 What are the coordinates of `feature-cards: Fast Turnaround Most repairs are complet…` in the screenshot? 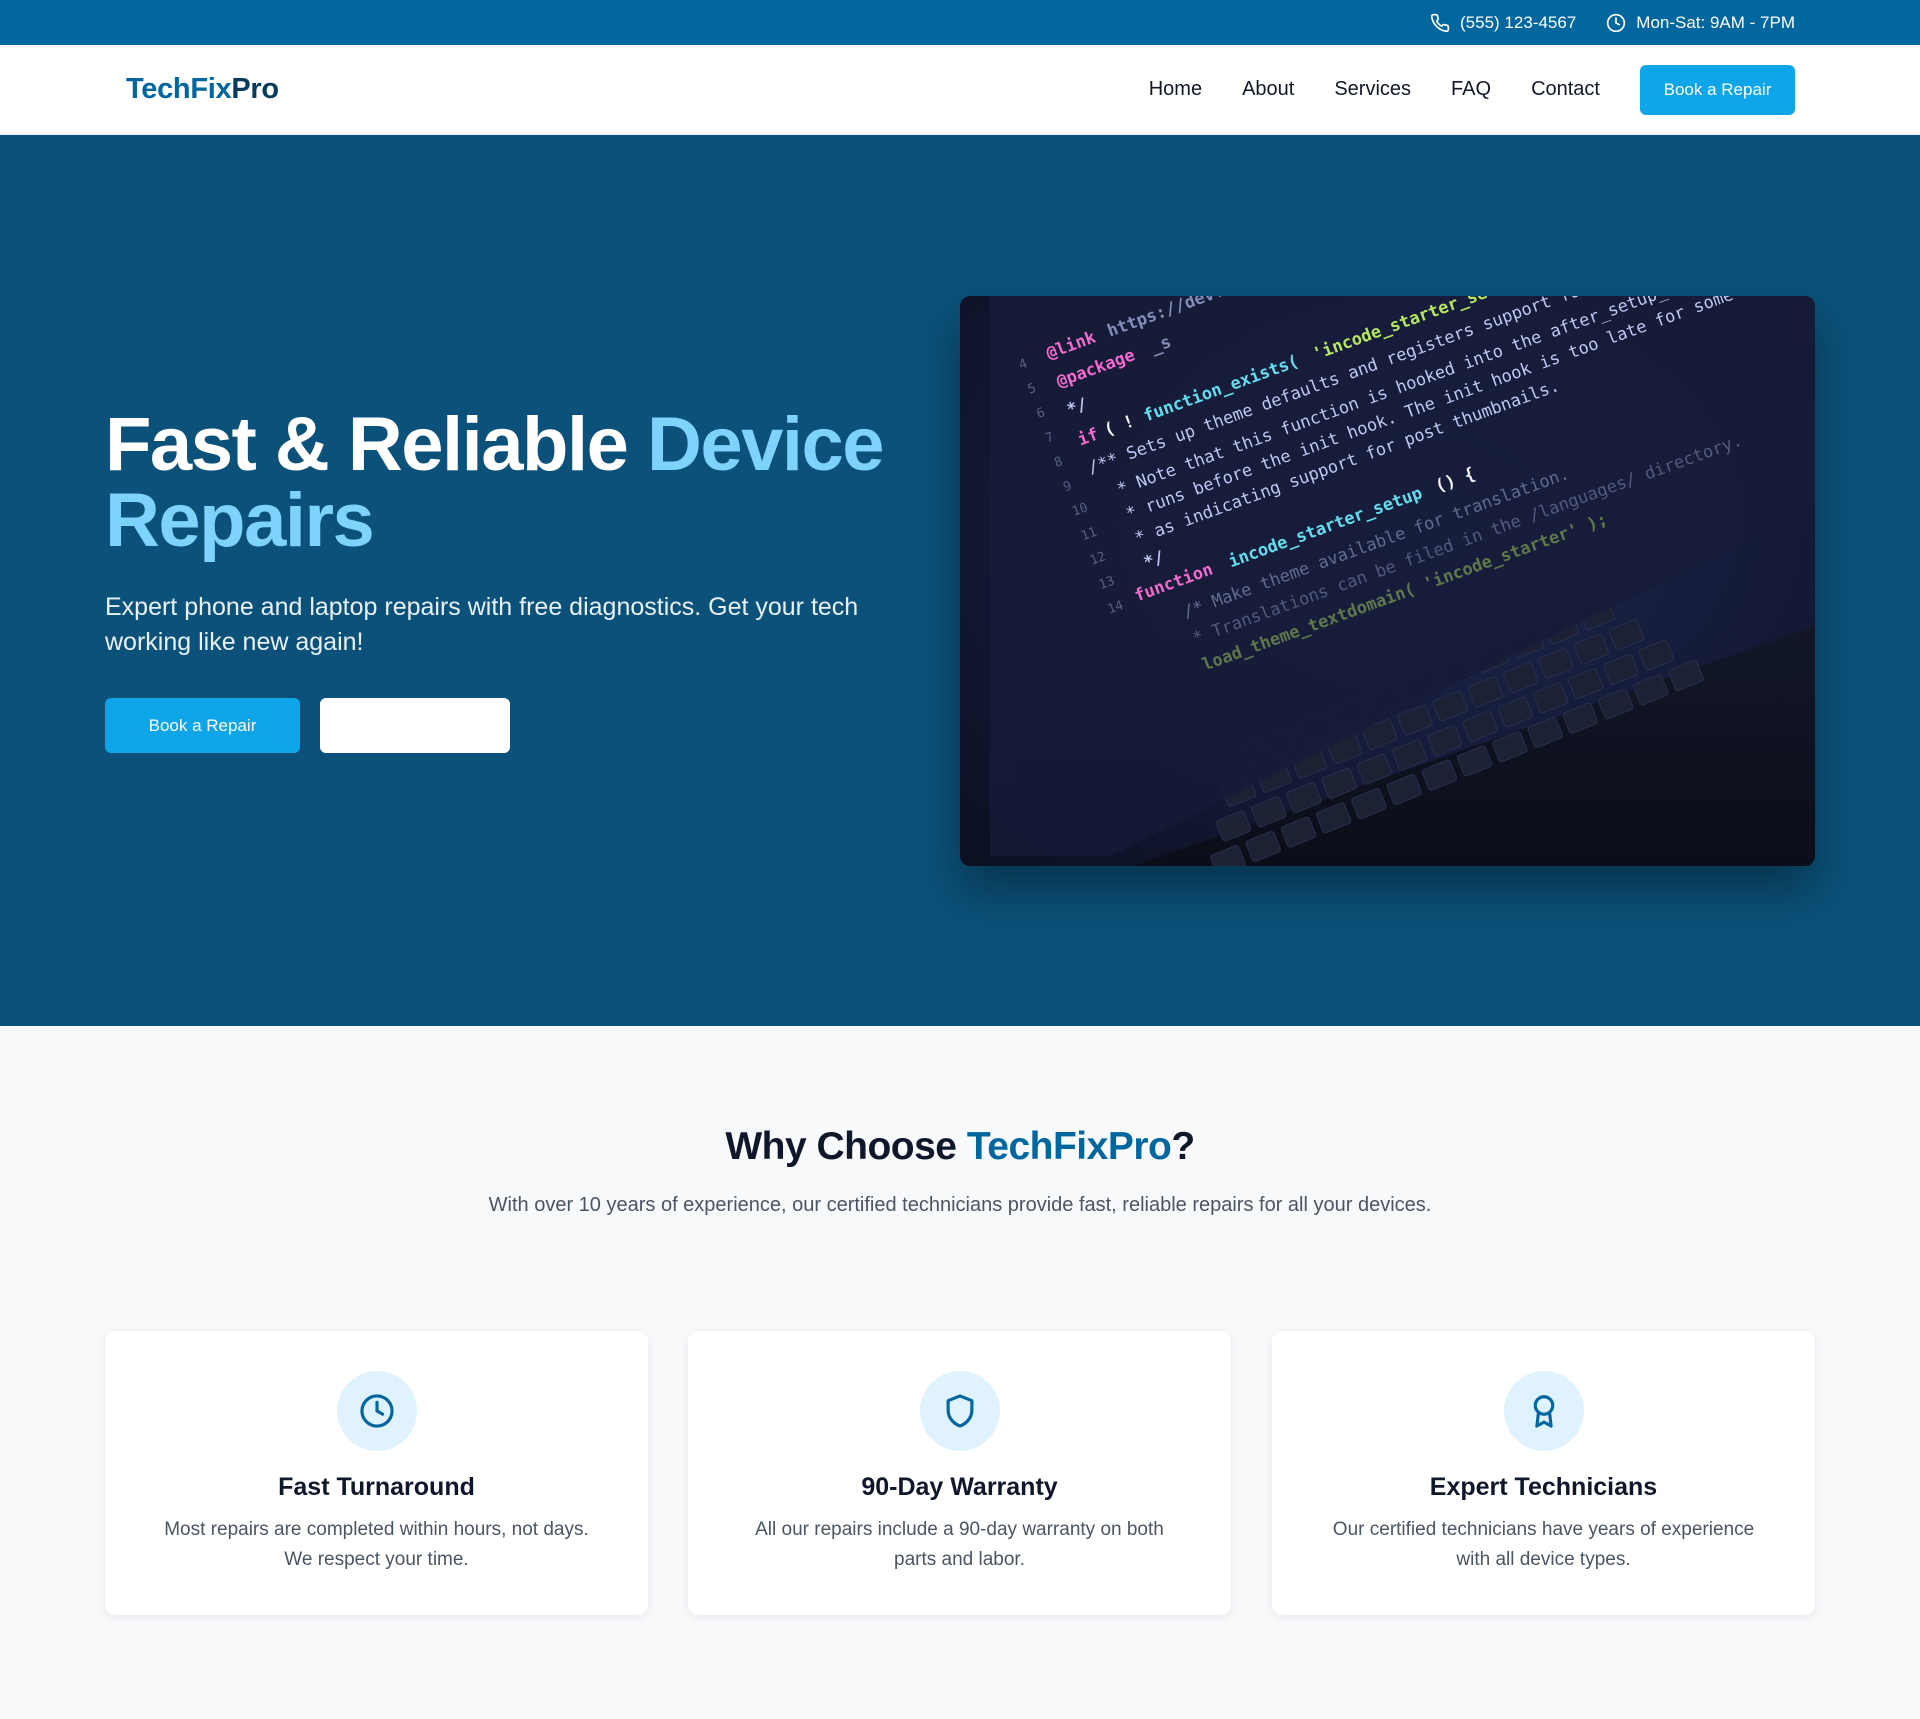 It's located at (960, 1473).